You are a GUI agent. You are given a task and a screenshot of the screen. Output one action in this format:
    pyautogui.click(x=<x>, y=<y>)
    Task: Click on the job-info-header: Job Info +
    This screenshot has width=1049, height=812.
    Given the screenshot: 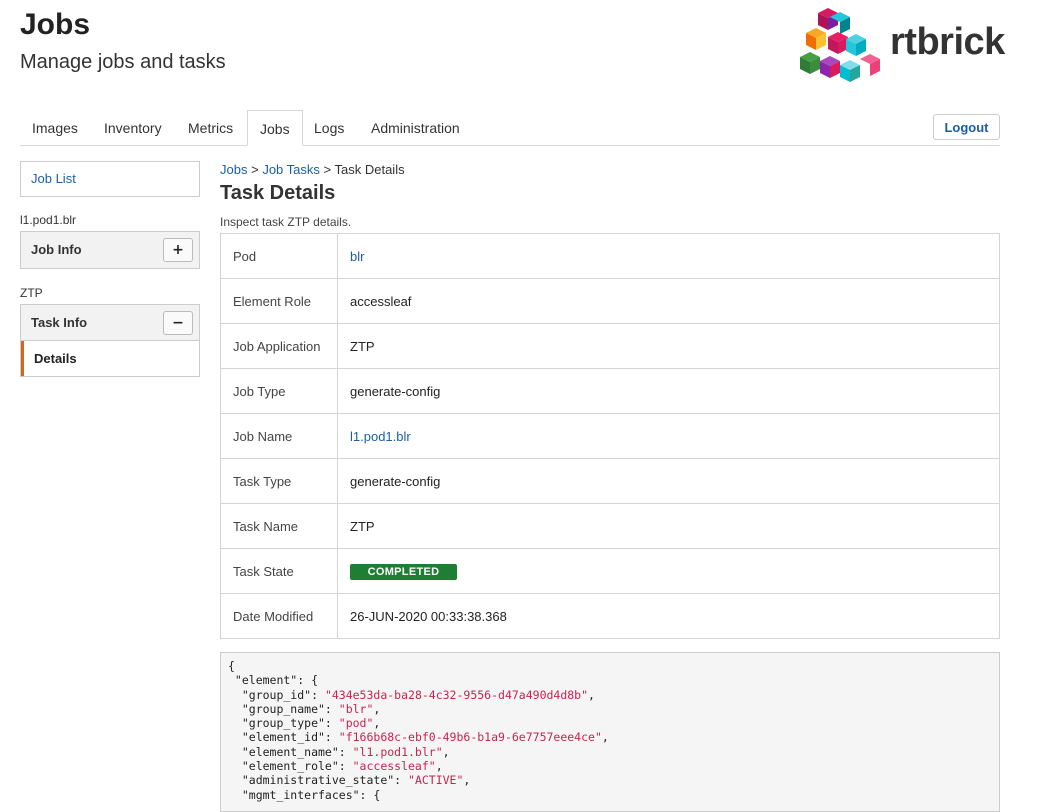 What is the action you would take?
    pyautogui.click(x=110, y=250)
    